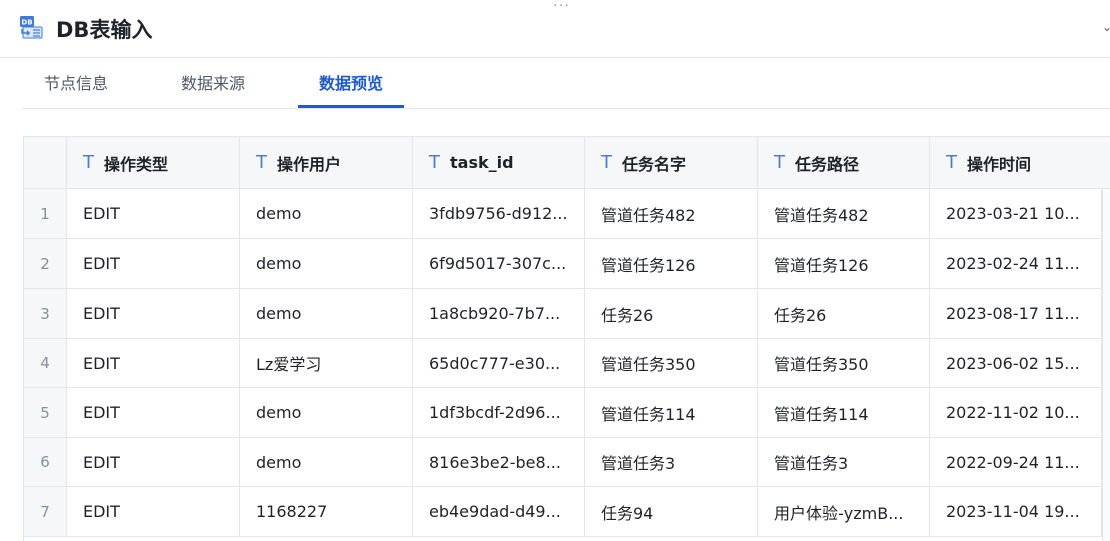 This screenshot has height=541, width=1110. Describe the element at coordinates (326, 511) in the screenshot. I see `table-cell: 1168227` at that location.